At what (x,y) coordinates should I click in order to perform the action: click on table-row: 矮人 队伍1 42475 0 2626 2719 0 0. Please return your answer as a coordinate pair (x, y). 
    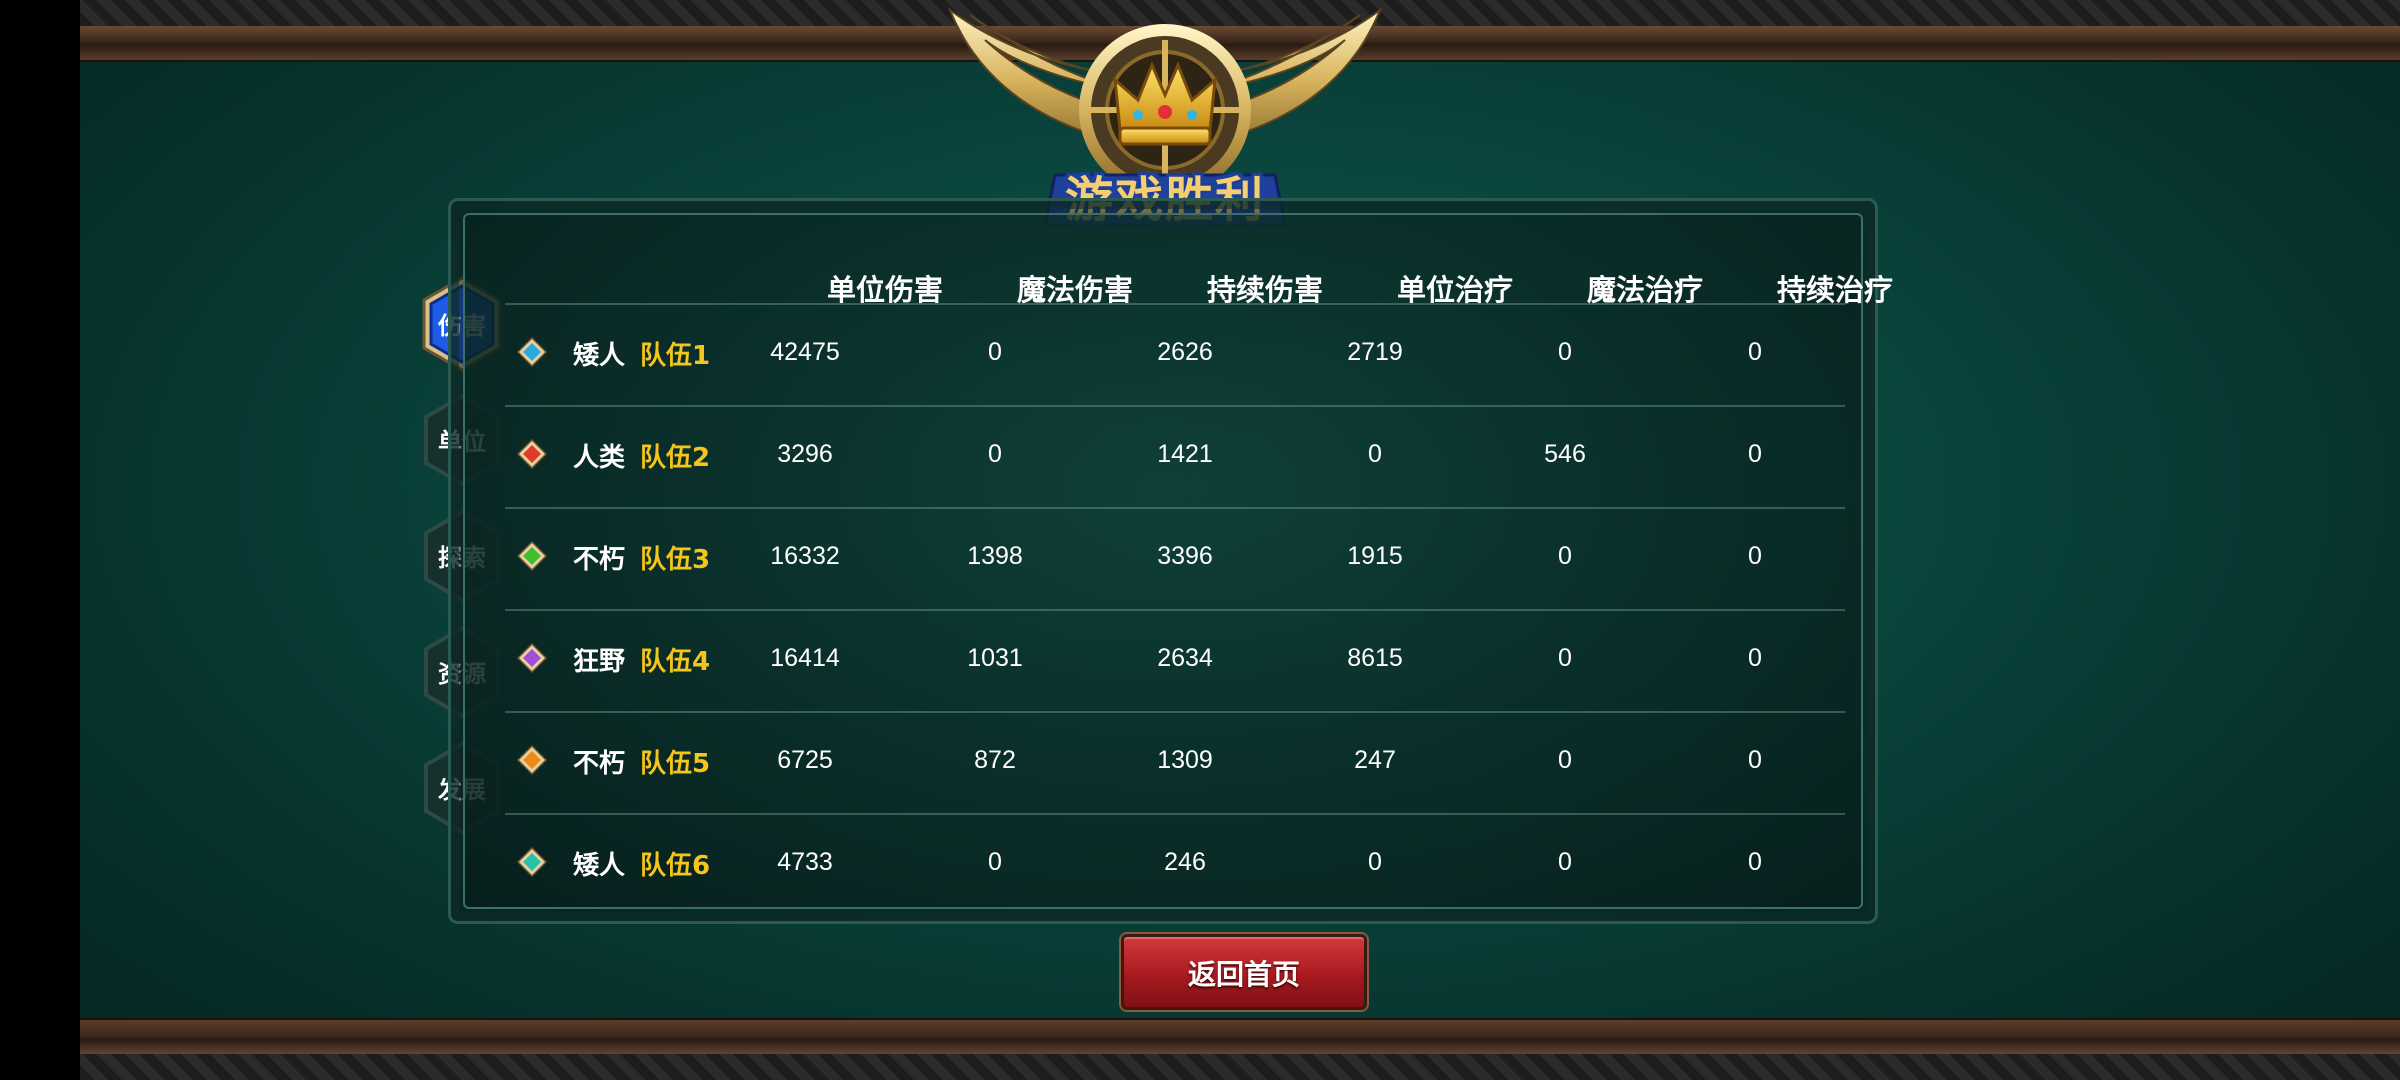
    Looking at the image, I should click on (1175, 355).